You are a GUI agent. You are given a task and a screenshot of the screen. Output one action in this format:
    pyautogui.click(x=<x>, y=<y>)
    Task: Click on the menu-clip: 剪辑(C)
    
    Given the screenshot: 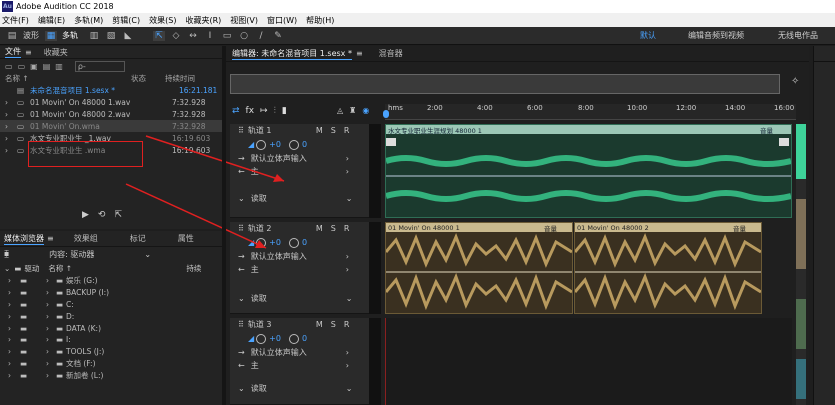 What is the action you would take?
    pyautogui.click(x=126, y=20)
    